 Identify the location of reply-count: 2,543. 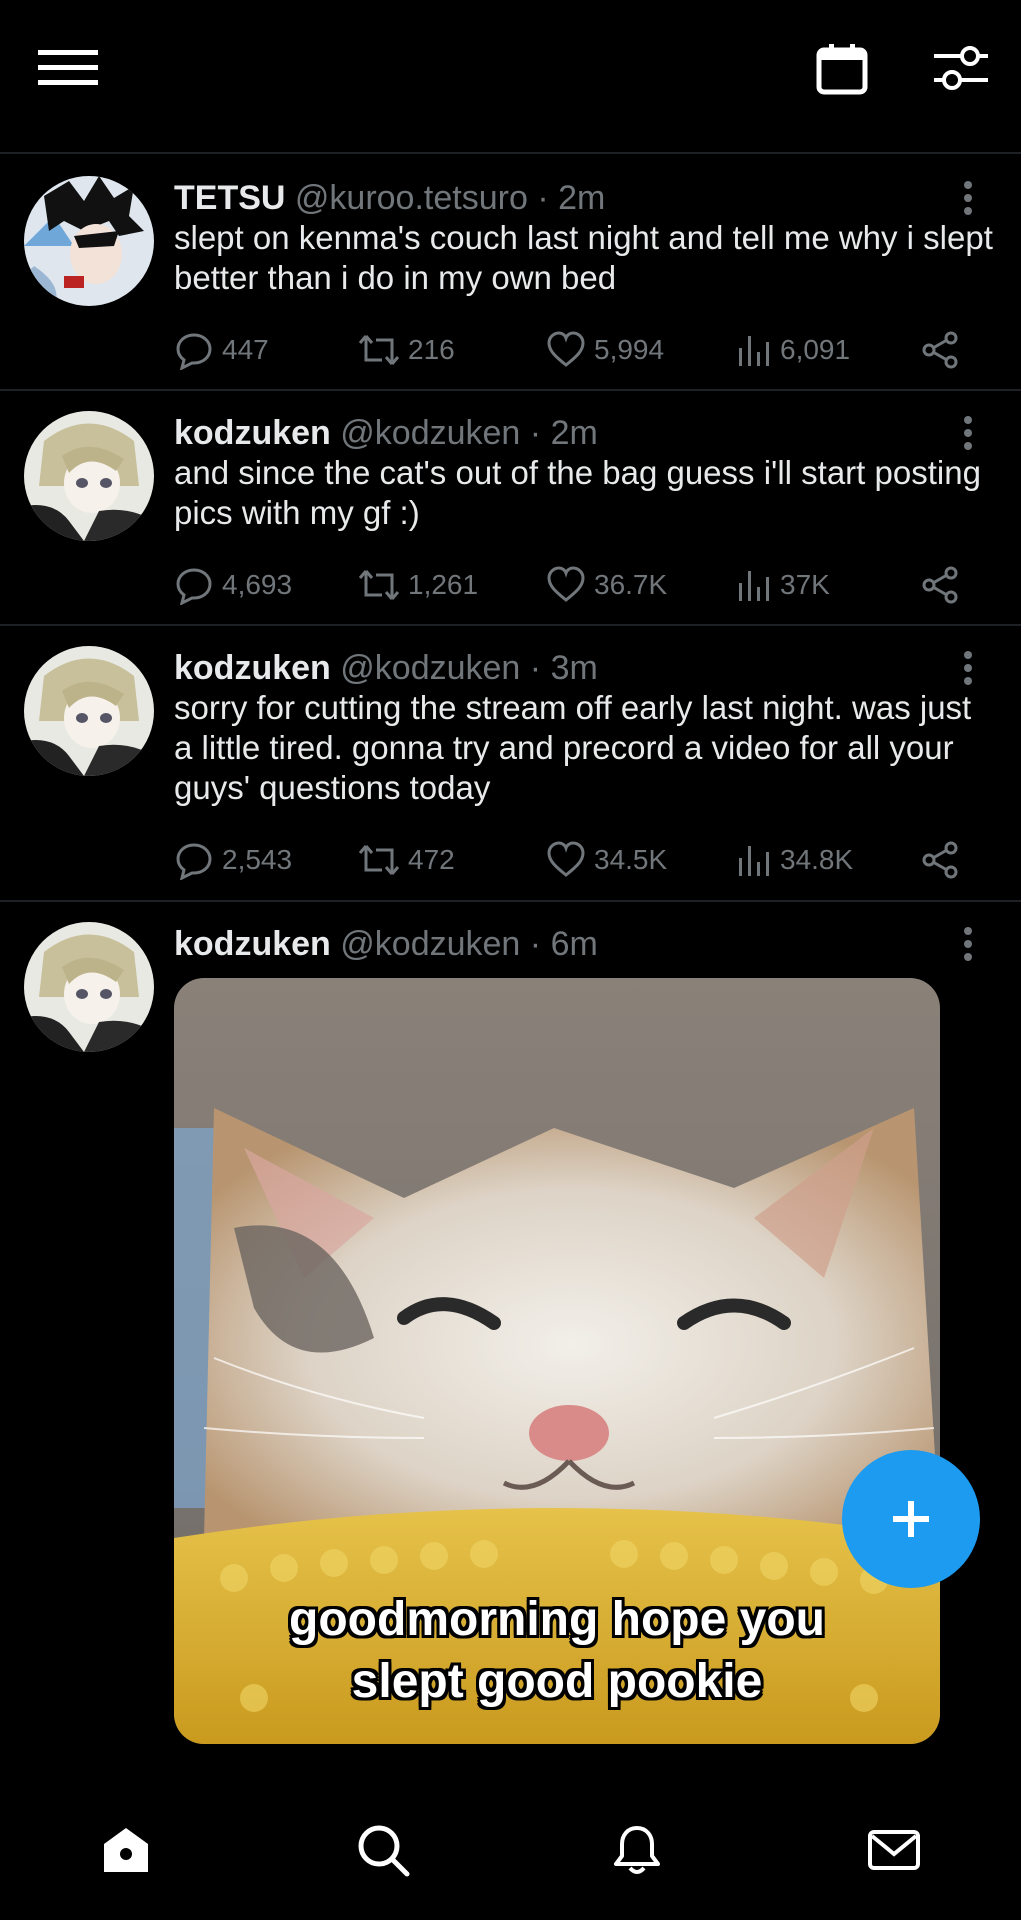
(257, 859).